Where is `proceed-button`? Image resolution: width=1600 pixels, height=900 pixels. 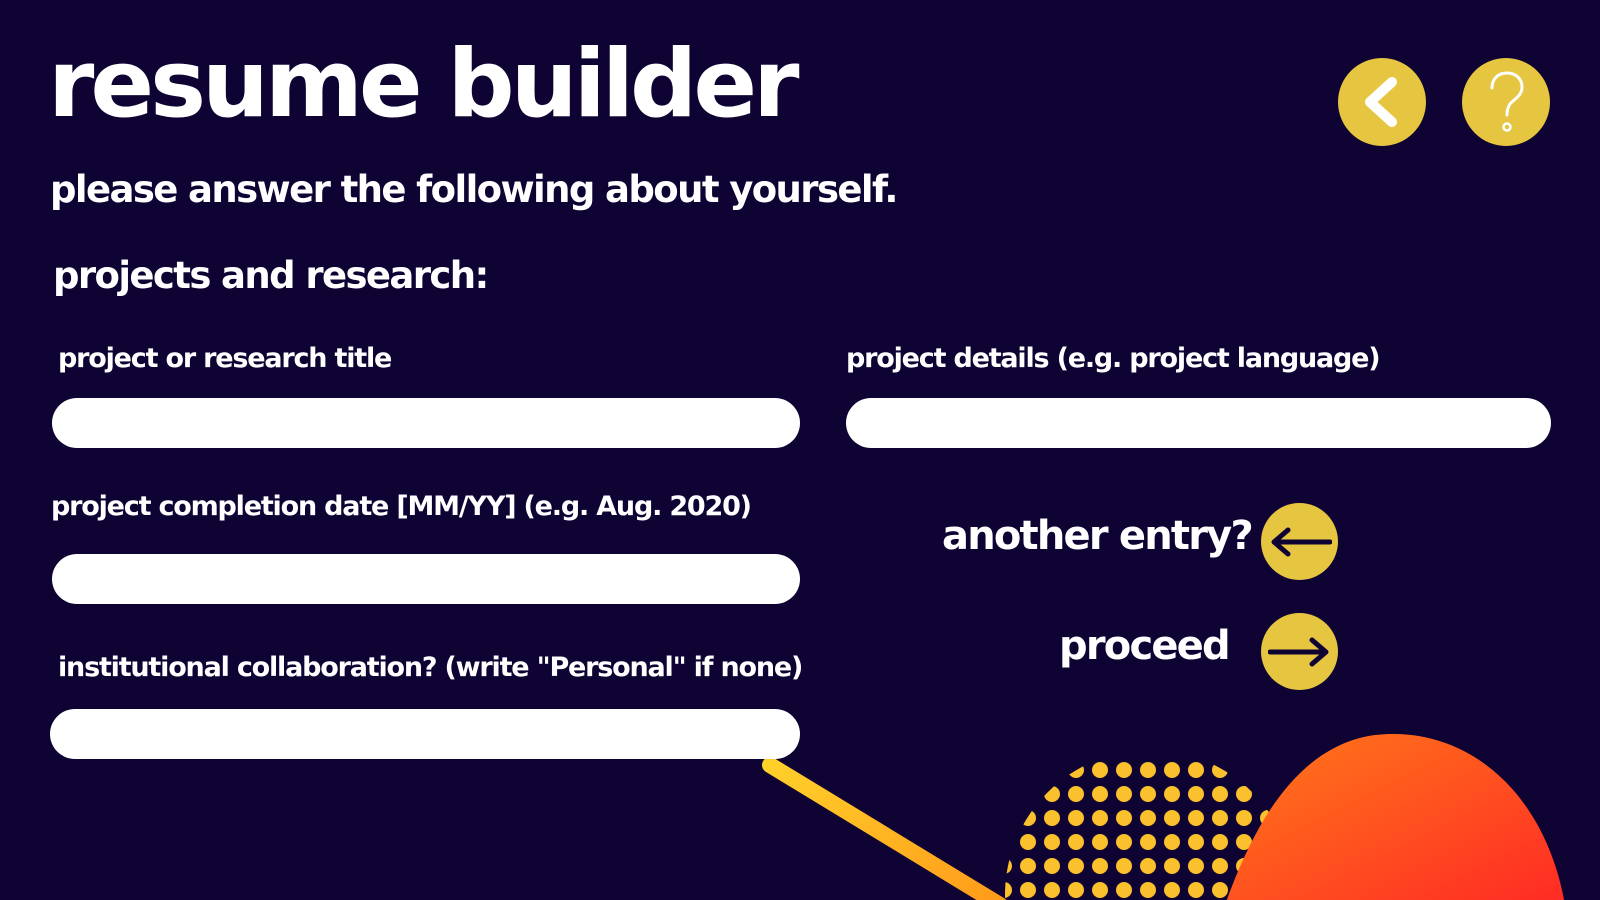 proceed-button is located at coordinates (1299, 651).